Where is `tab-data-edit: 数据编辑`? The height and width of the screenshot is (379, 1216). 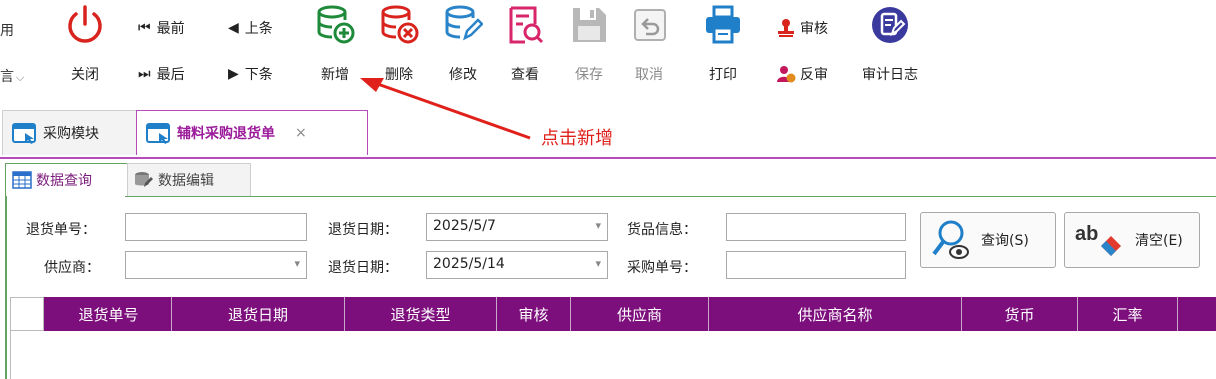
tab-data-edit: 数据编辑 is located at coordinates (189, 179).